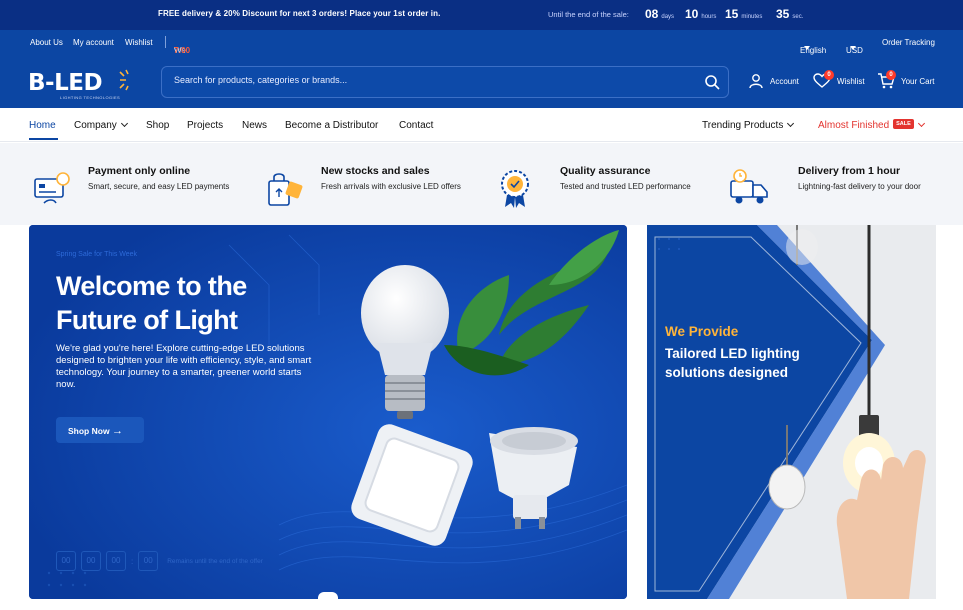 This screenshot has width=963, height=610. Describe the element at coordinates (93, 42) in the screenshot. I see `my-account-link: My account` at that location.